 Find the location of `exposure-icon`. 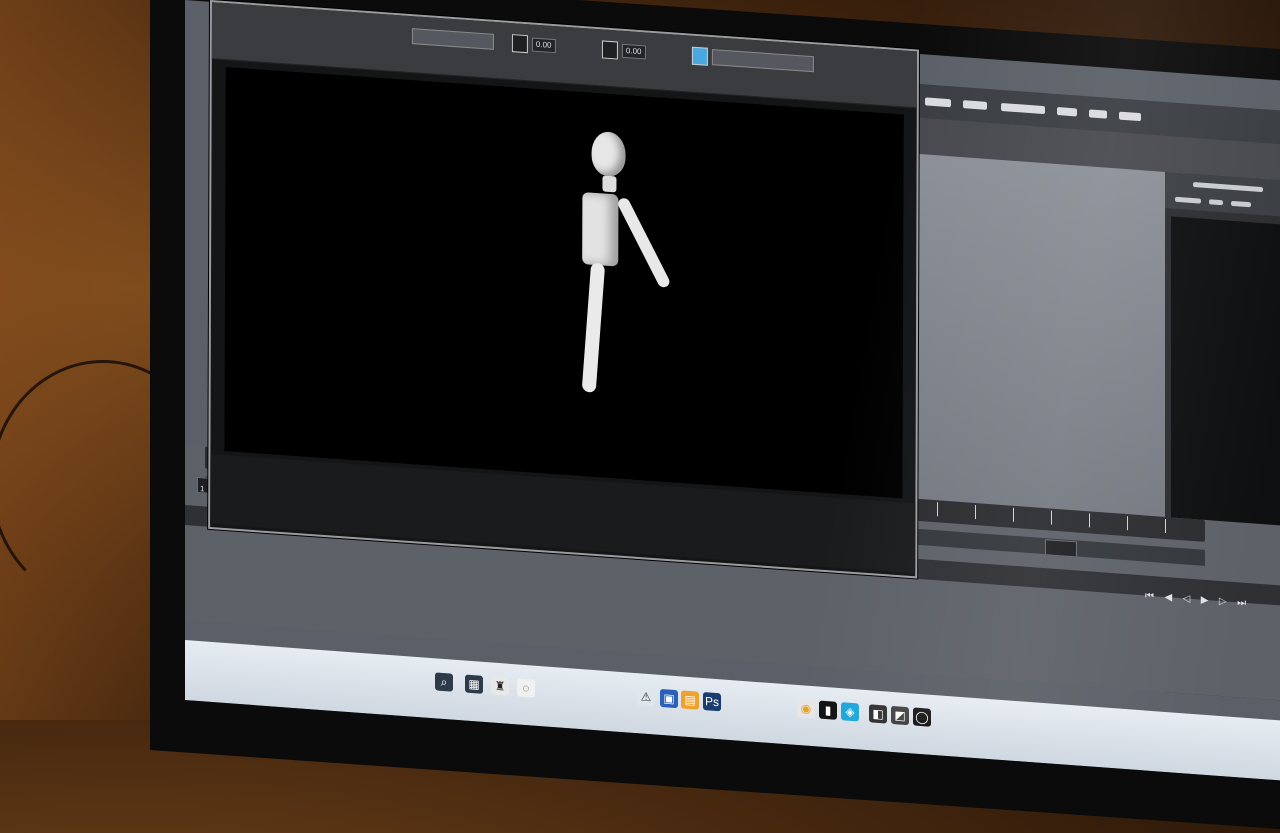

exposure-icon is located at coordinates (519, 44).